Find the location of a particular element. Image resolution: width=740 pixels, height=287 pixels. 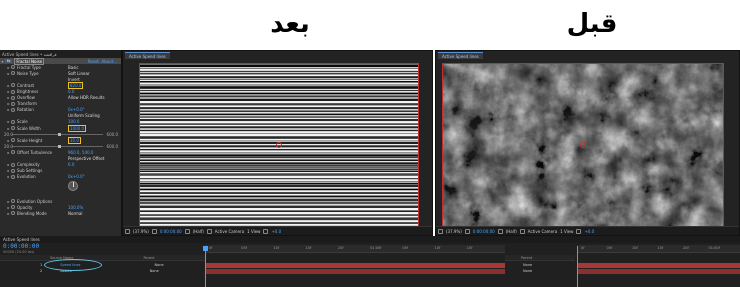

timeline-current-time: 0:00:00:00 is located at coordinates (21, 246).